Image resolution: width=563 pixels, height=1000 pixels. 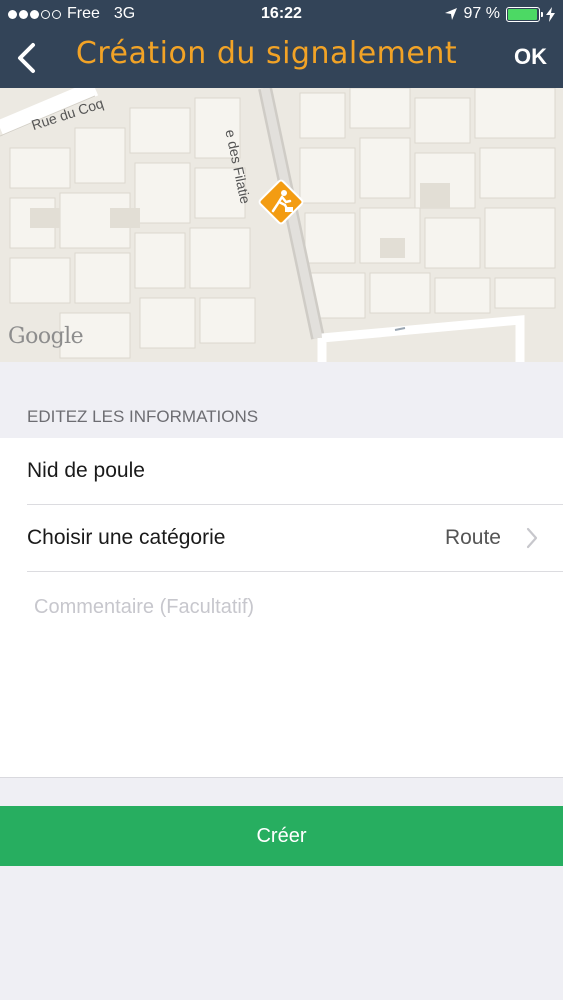 What do you see at coordinates (46, 336) in the screenshot?
I see `google-logo: Google` at bounding box center [46, 336].